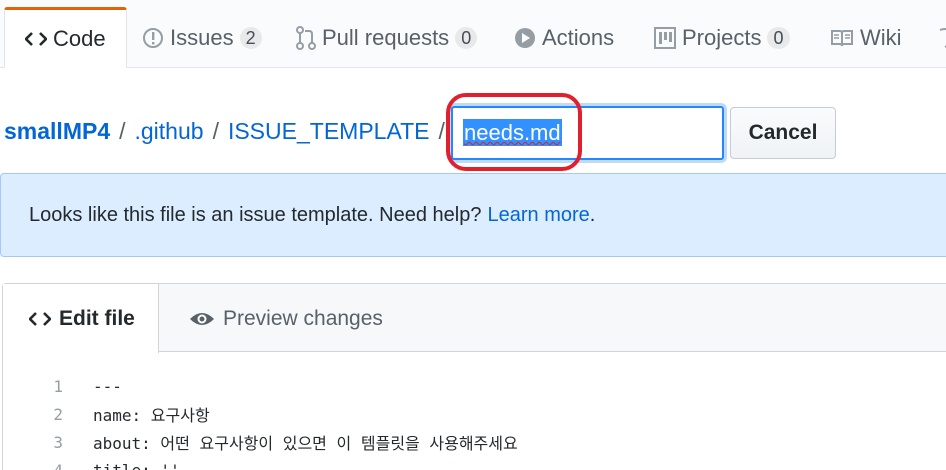  I want to click on tab-pull-requests: Pull requests 0, so click(387, 38).